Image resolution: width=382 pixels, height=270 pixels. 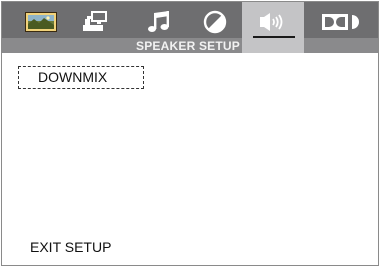 I want to click on music-notes-icon, so click(x=158, y=21).